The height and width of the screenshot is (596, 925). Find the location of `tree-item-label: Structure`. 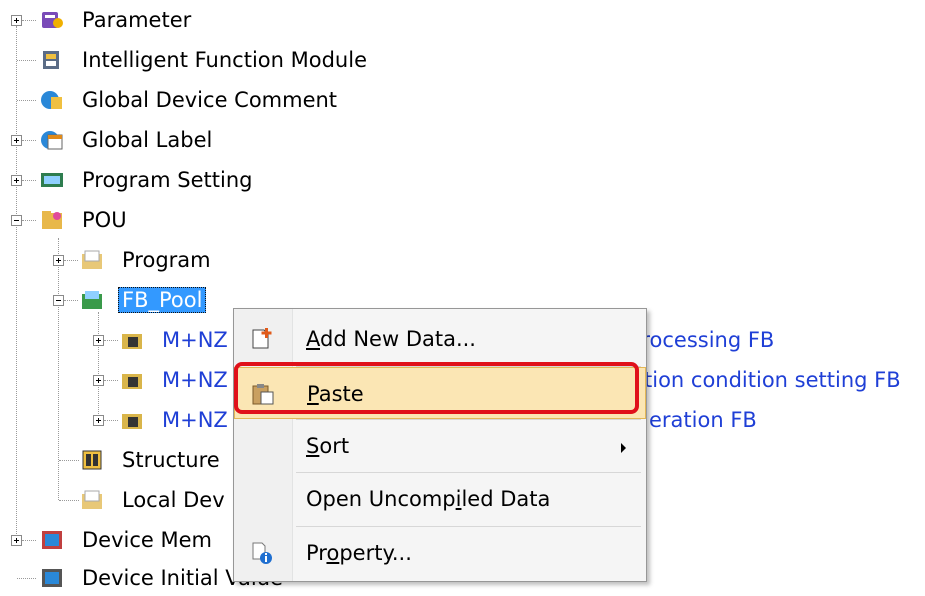

tree-item-label: Structure is located at coordinates (171, 460).